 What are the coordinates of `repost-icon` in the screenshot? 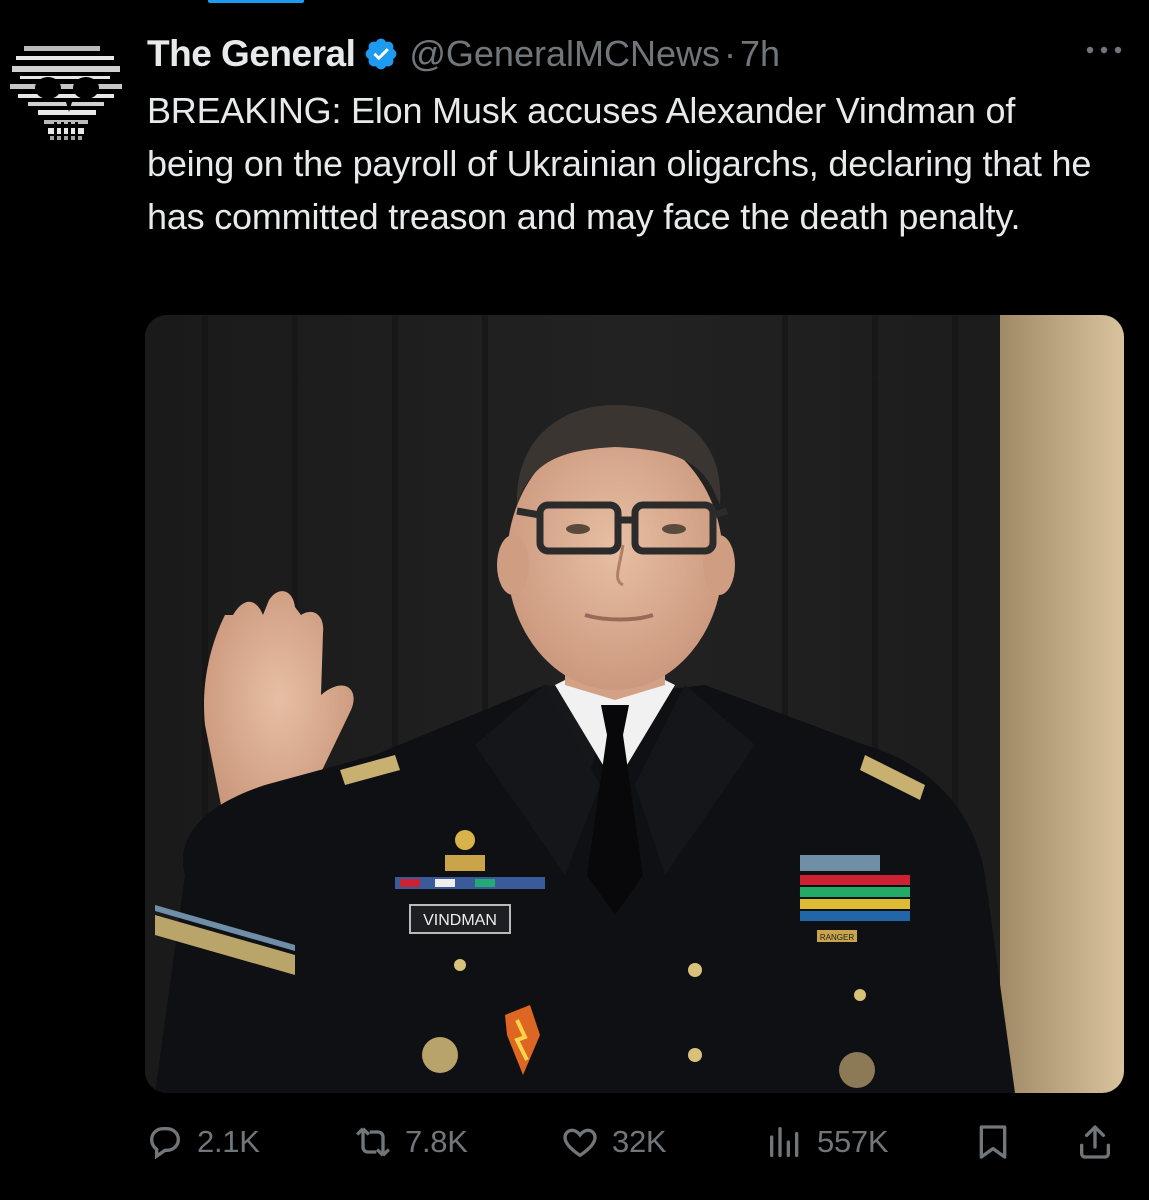 It's located at (373, 1142).